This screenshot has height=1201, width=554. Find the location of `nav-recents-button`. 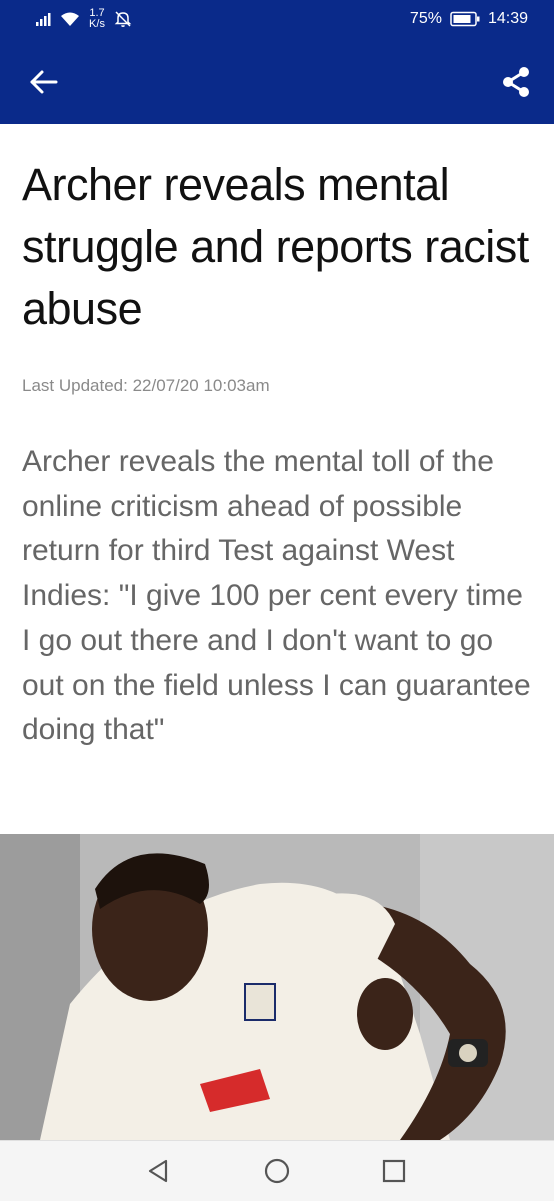

nav-recents-button is located at coordinates (394, 1171).